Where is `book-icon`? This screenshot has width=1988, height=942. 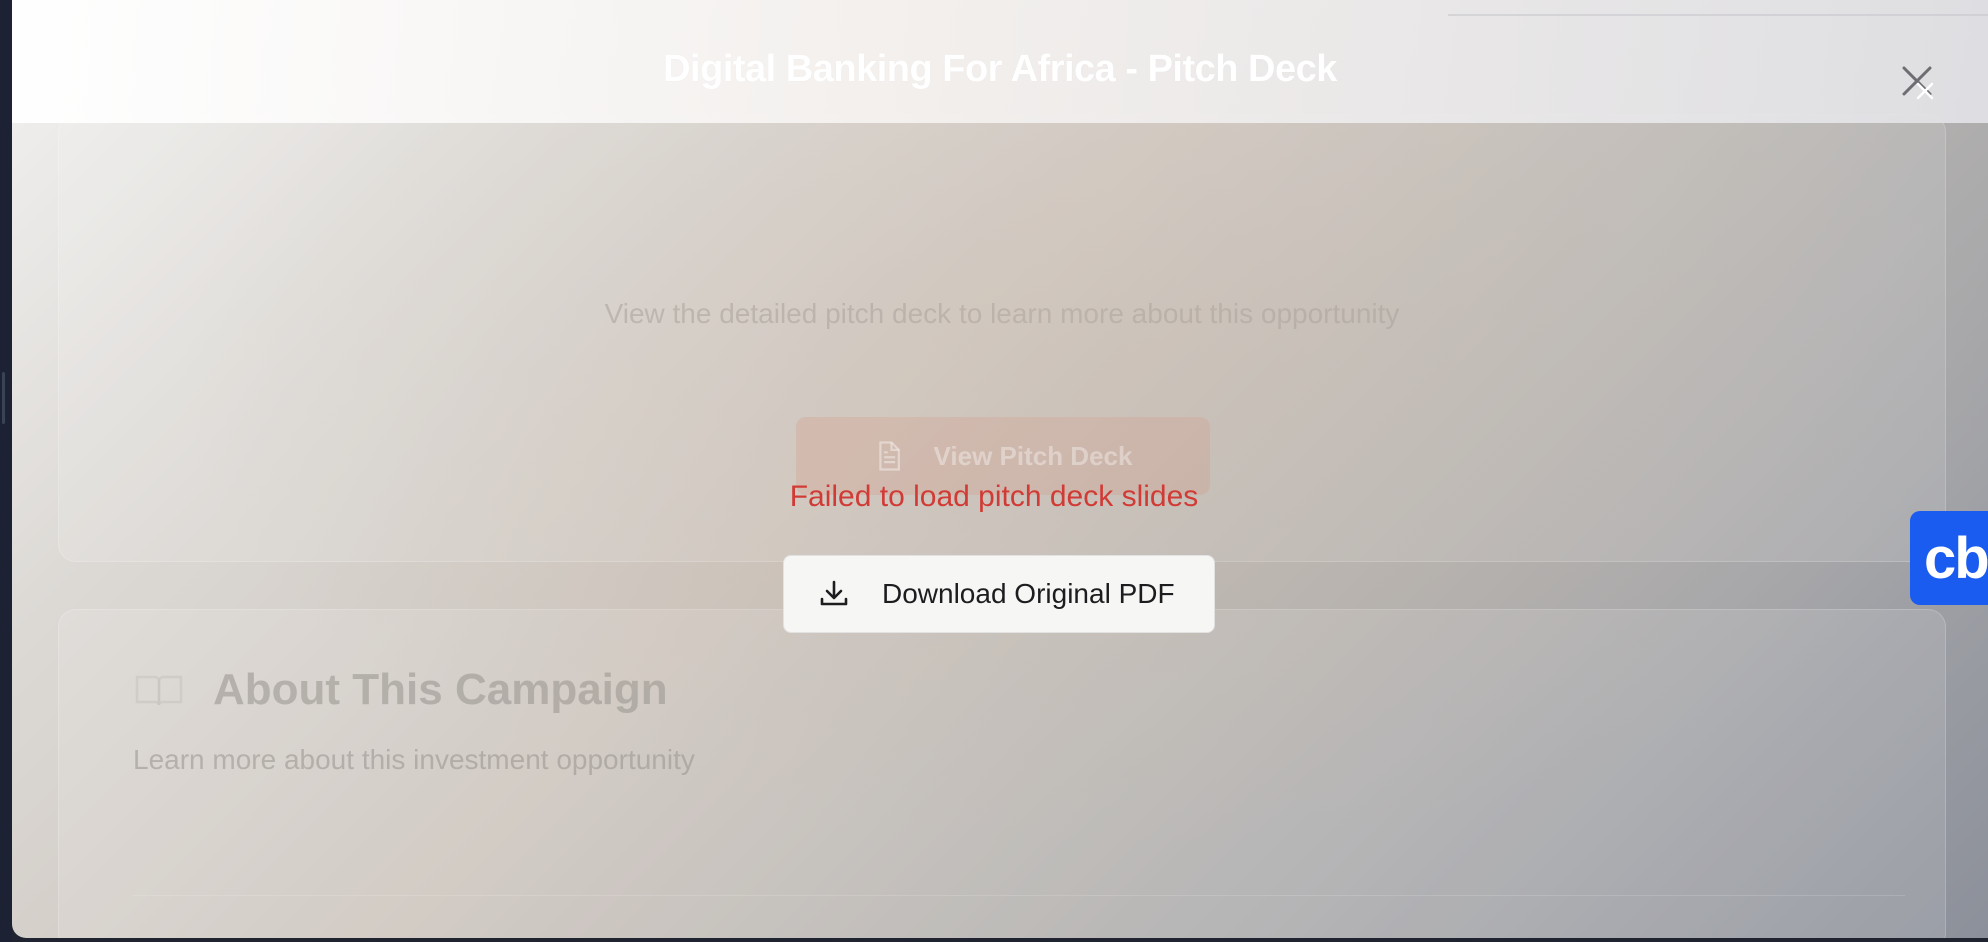
book-icon is located at coordinates (159, 690).